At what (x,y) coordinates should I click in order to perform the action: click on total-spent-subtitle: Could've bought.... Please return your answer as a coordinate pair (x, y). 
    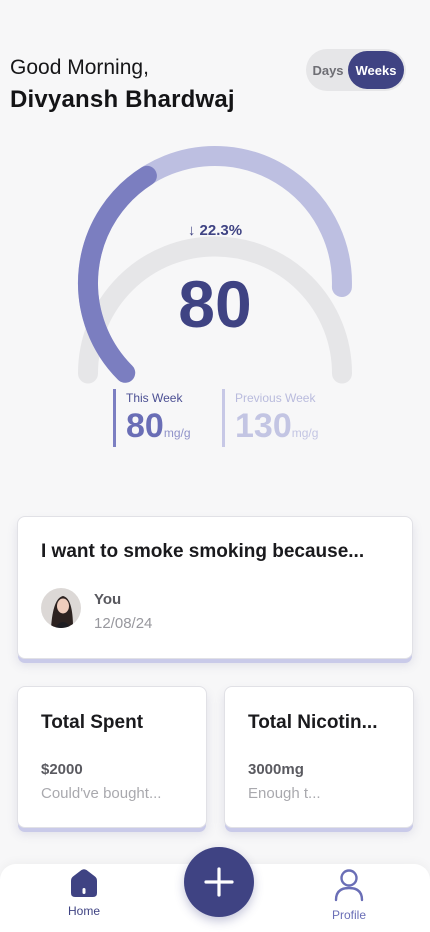
    Looking at the image, I should click on (101, 793).